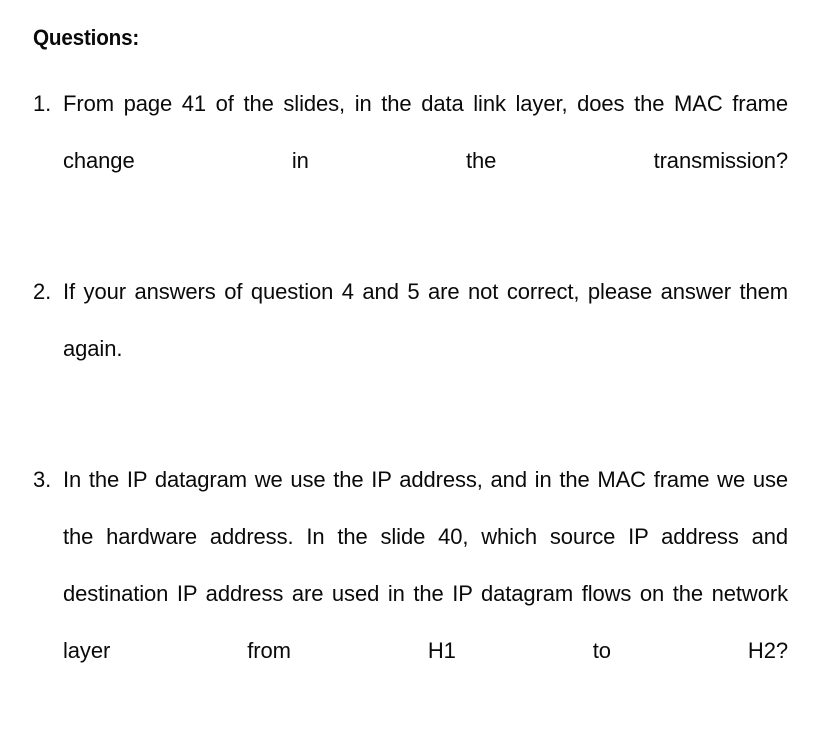 The image size is (820, 736). Describe the element at coordinates (42, 291) in the screenshot. I see `question-marker: 2.` at that location.